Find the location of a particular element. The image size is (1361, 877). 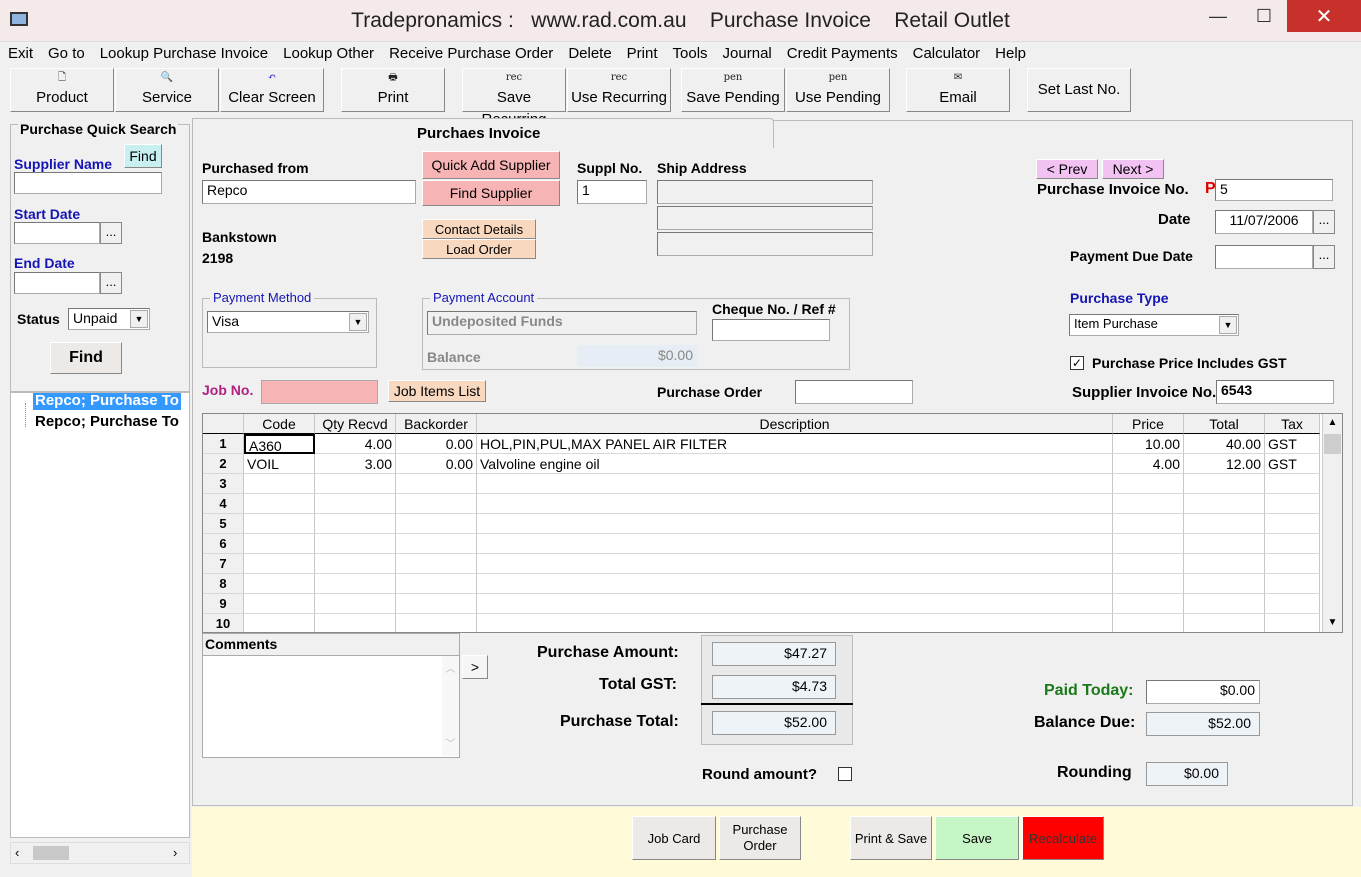

scroll-left-icon: ‹ is located at coordinates (17, 852).